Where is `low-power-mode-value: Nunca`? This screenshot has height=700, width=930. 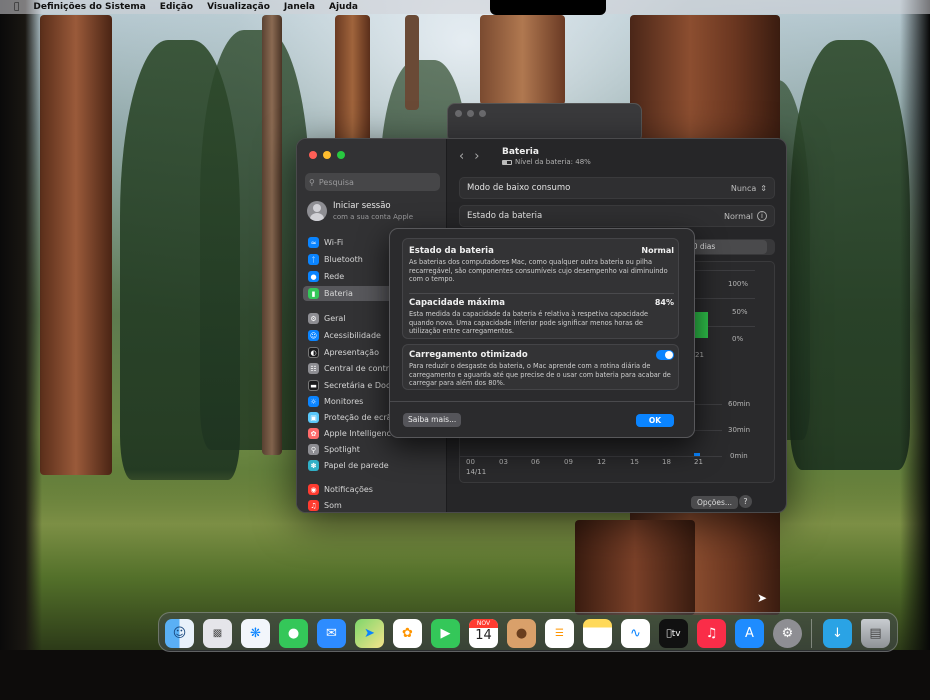
low-power-mode-value: Nunca is located at coordinates (743, 188).